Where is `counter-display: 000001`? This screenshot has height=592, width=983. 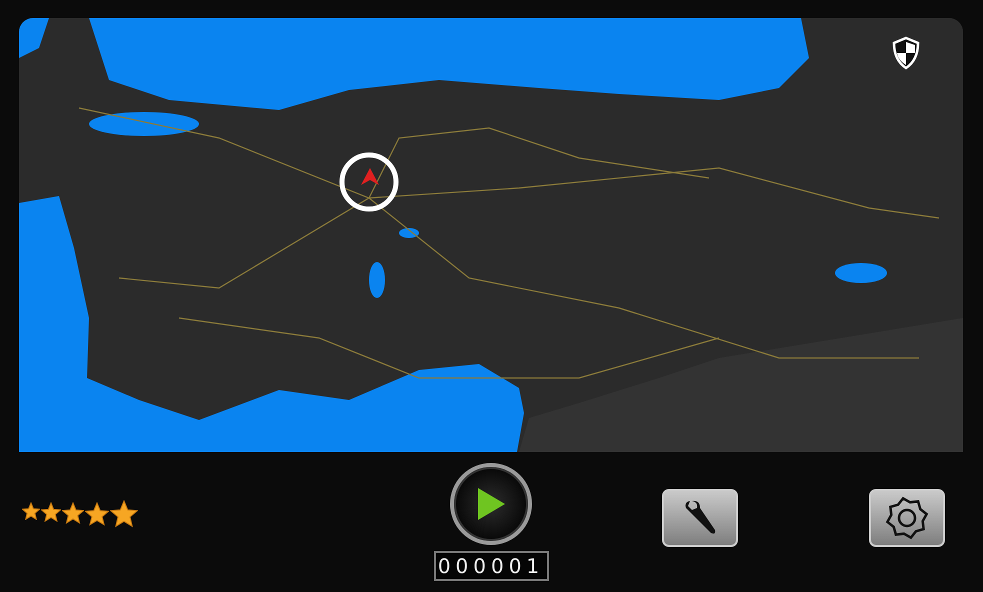 counter-display: 000001 is located at coordinates (491, 566).